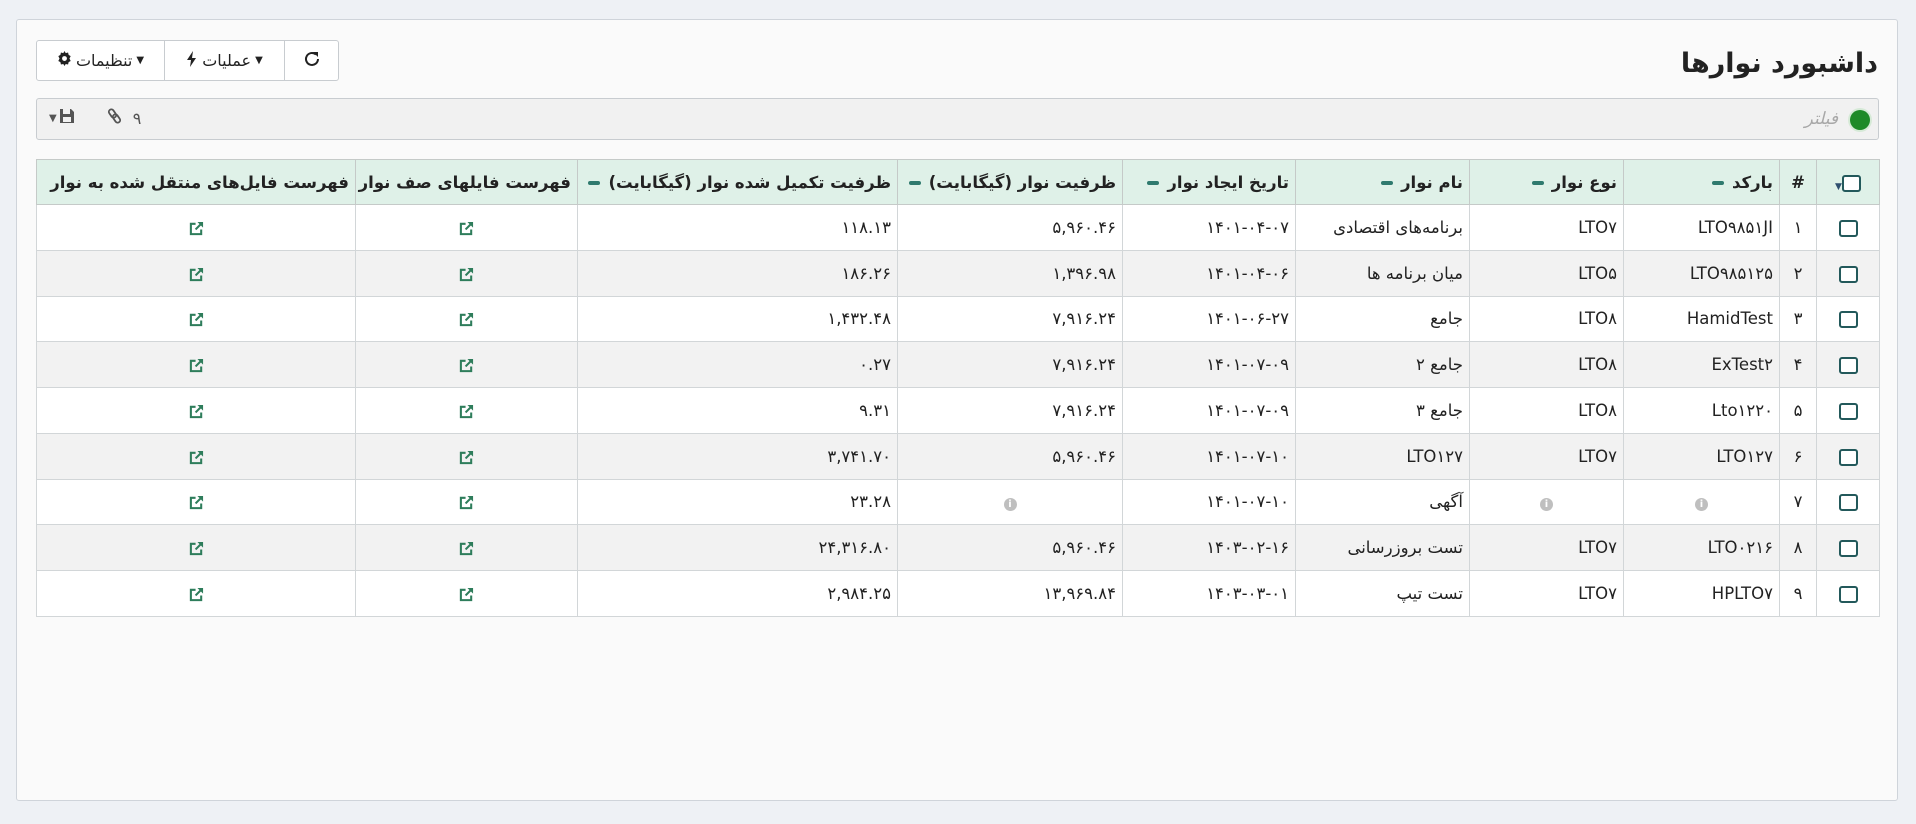 Image resolution: width=1916 pixels, height=824 pixels. Describe the element at coordinates (100, 60) in the screenshot. I see `settings-button: ▼ تنظیمات` at that location.